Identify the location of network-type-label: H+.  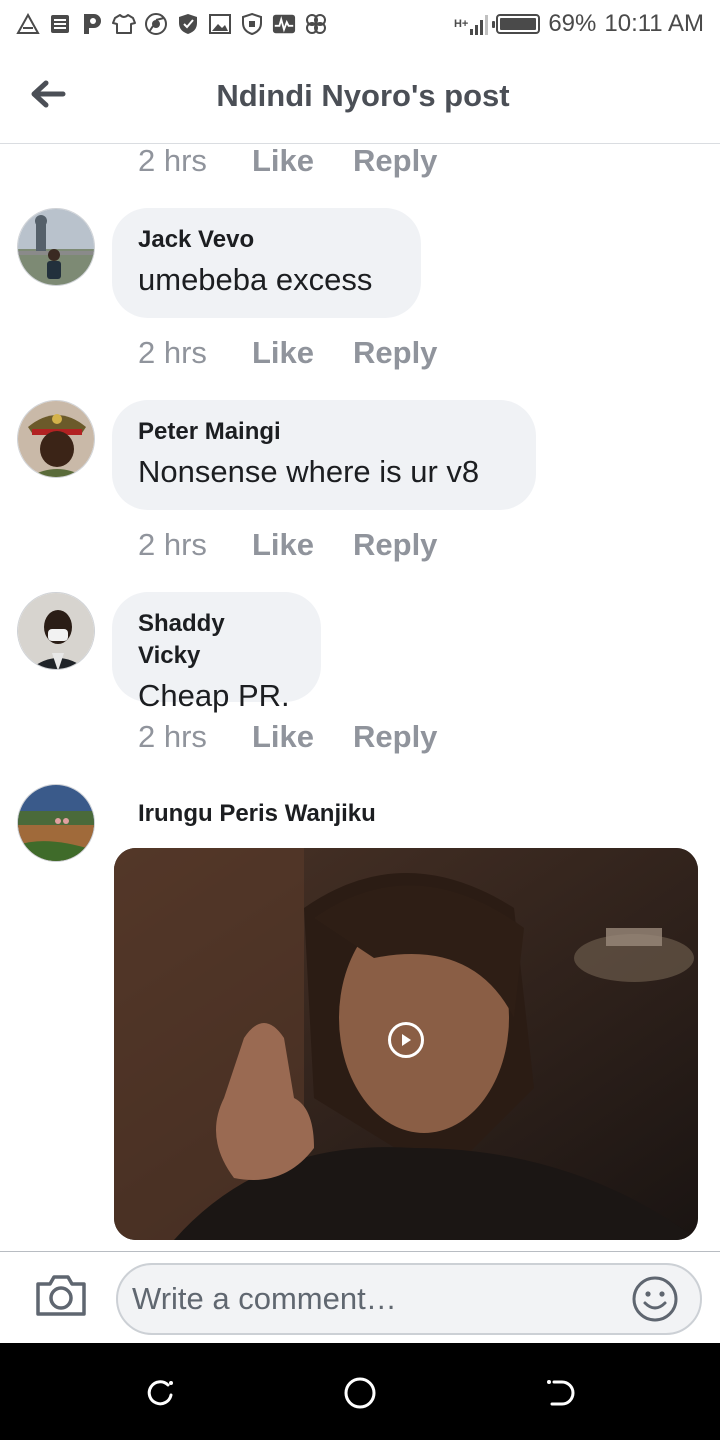
(461, 24).